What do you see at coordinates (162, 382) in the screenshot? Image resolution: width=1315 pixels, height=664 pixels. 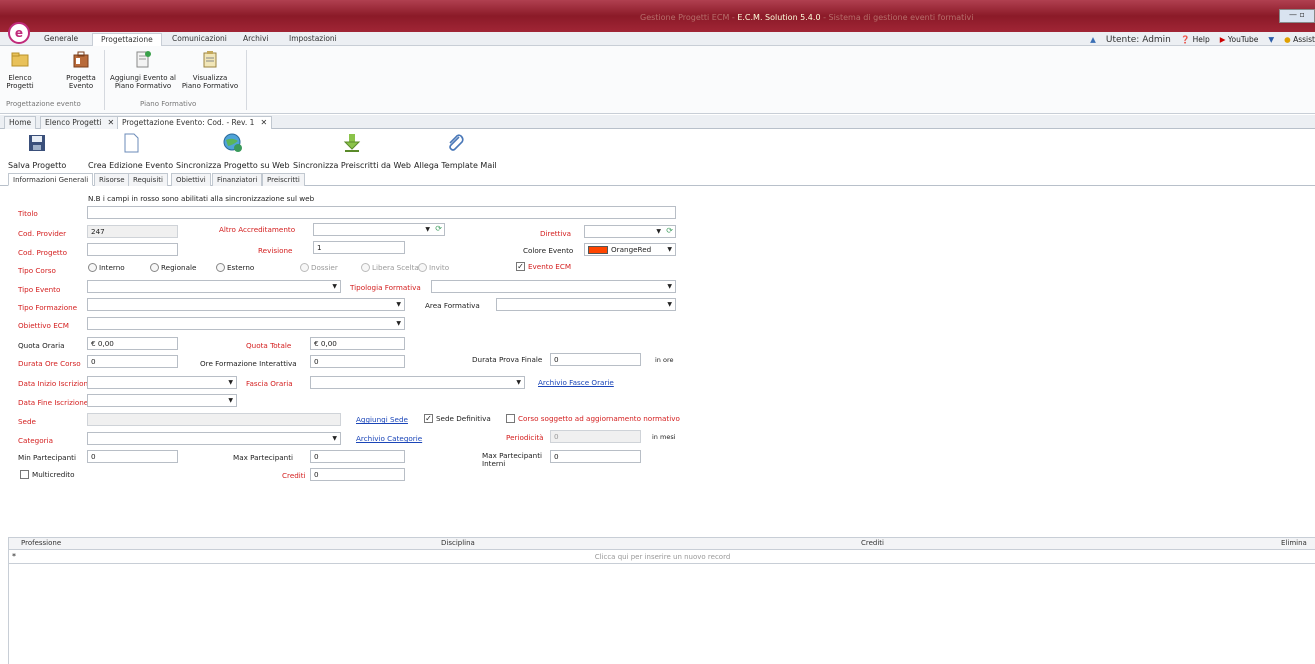 I see `data-inizio-iscrizione-picker: ▼` at bounding box center [162, 382].